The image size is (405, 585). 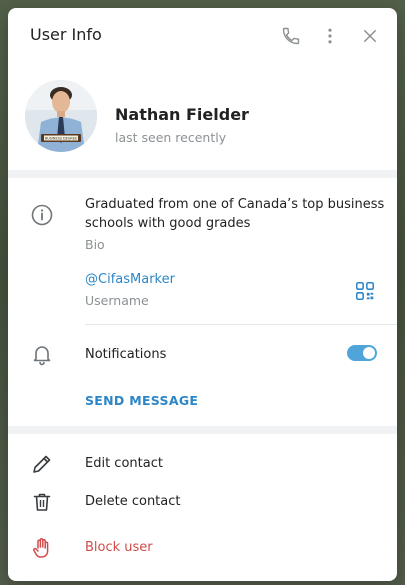 I want to click on close-icon, so click(x=370, y=36).